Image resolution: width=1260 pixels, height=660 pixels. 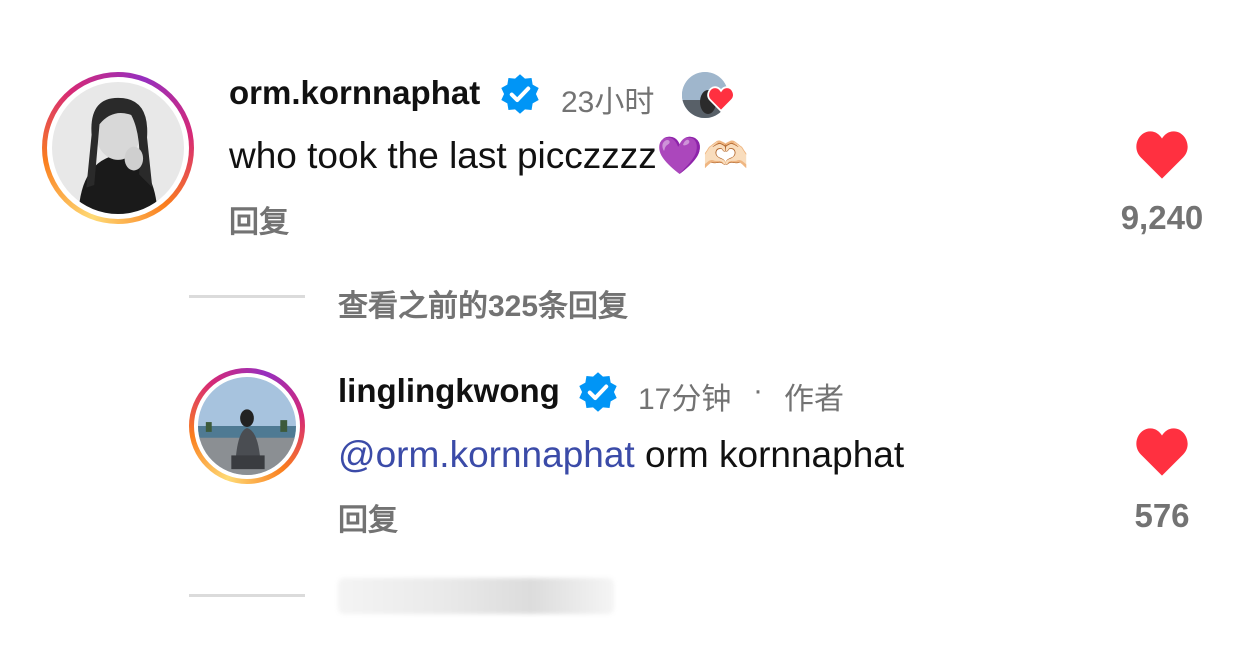 I want to click on author-tag: 作者, so click(x=814, y=399).